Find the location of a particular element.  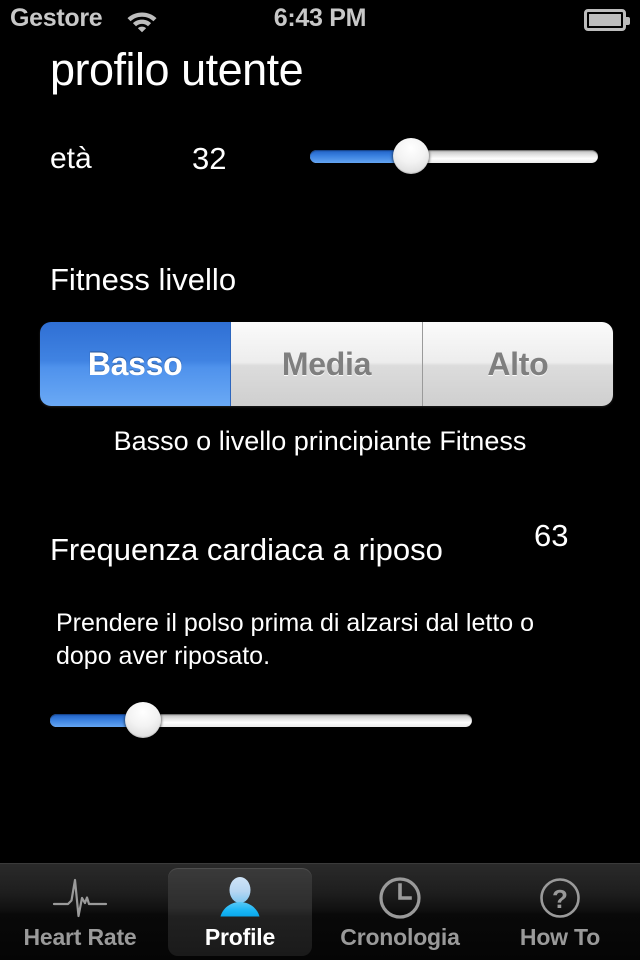

age-value: 32 is located at coordinates (209, 158).